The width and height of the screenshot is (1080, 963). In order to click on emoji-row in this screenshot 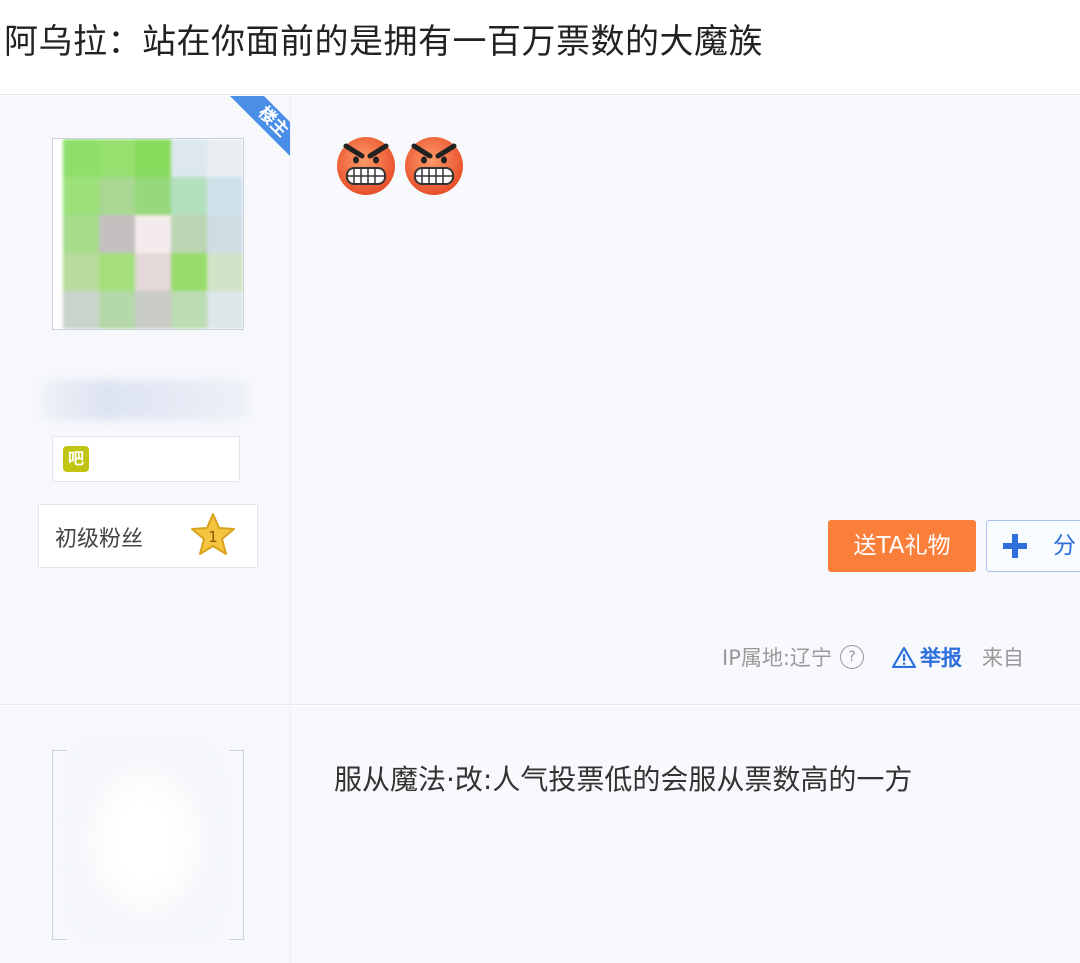, I will do `click(400, 164)`.